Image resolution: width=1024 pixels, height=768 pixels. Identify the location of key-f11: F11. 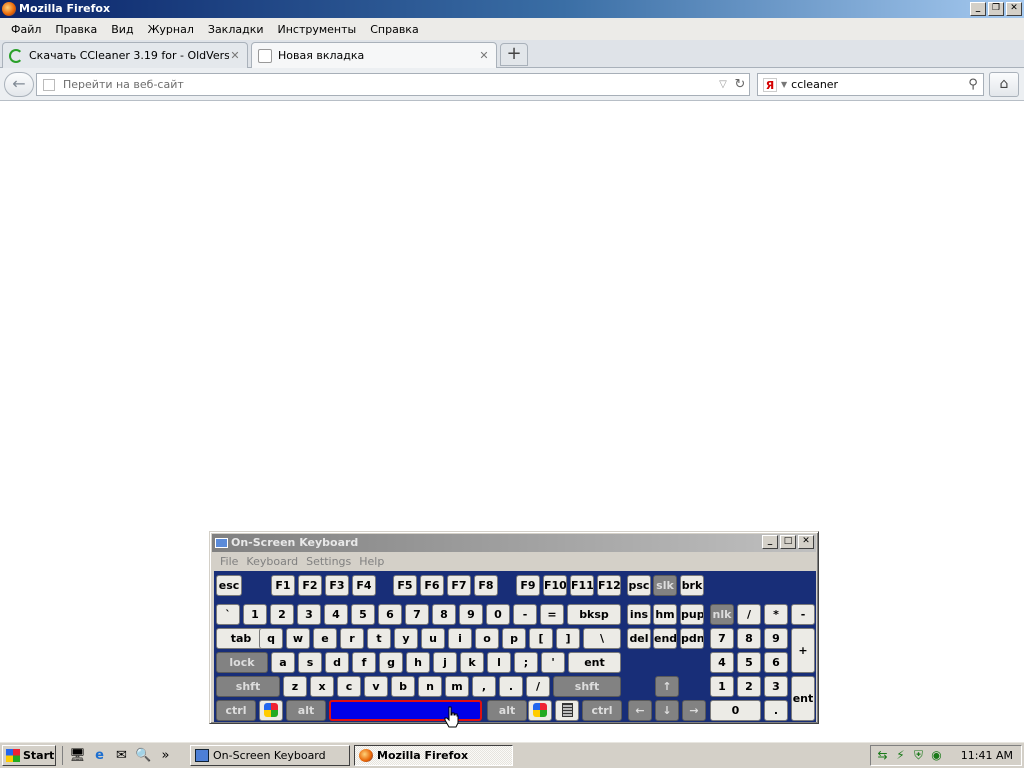
(582, 585).